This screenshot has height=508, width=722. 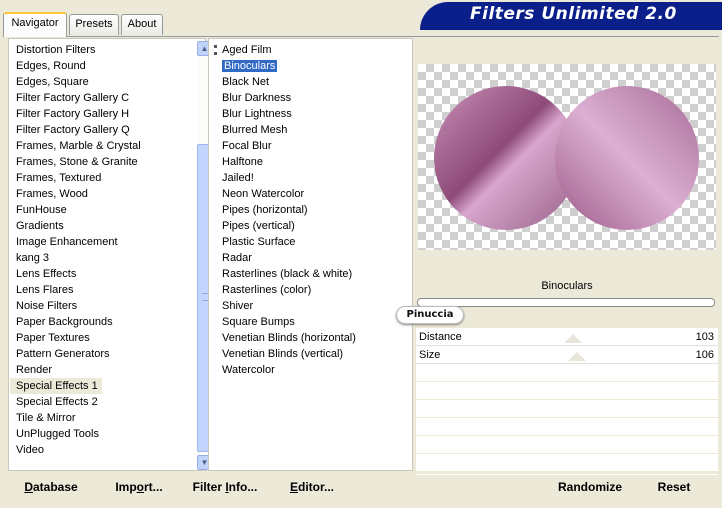 I want to click on filter-item-label: Neon Watercolor, so click(x=263, y=194).